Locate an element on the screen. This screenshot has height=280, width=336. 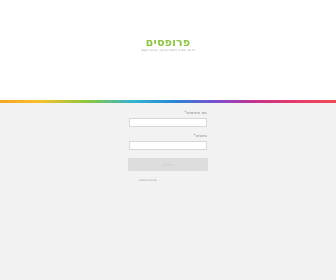
tagline: כל מה שצריך לשלוח הודעה, ישירות לעסק is located at coordinates (168, 50).